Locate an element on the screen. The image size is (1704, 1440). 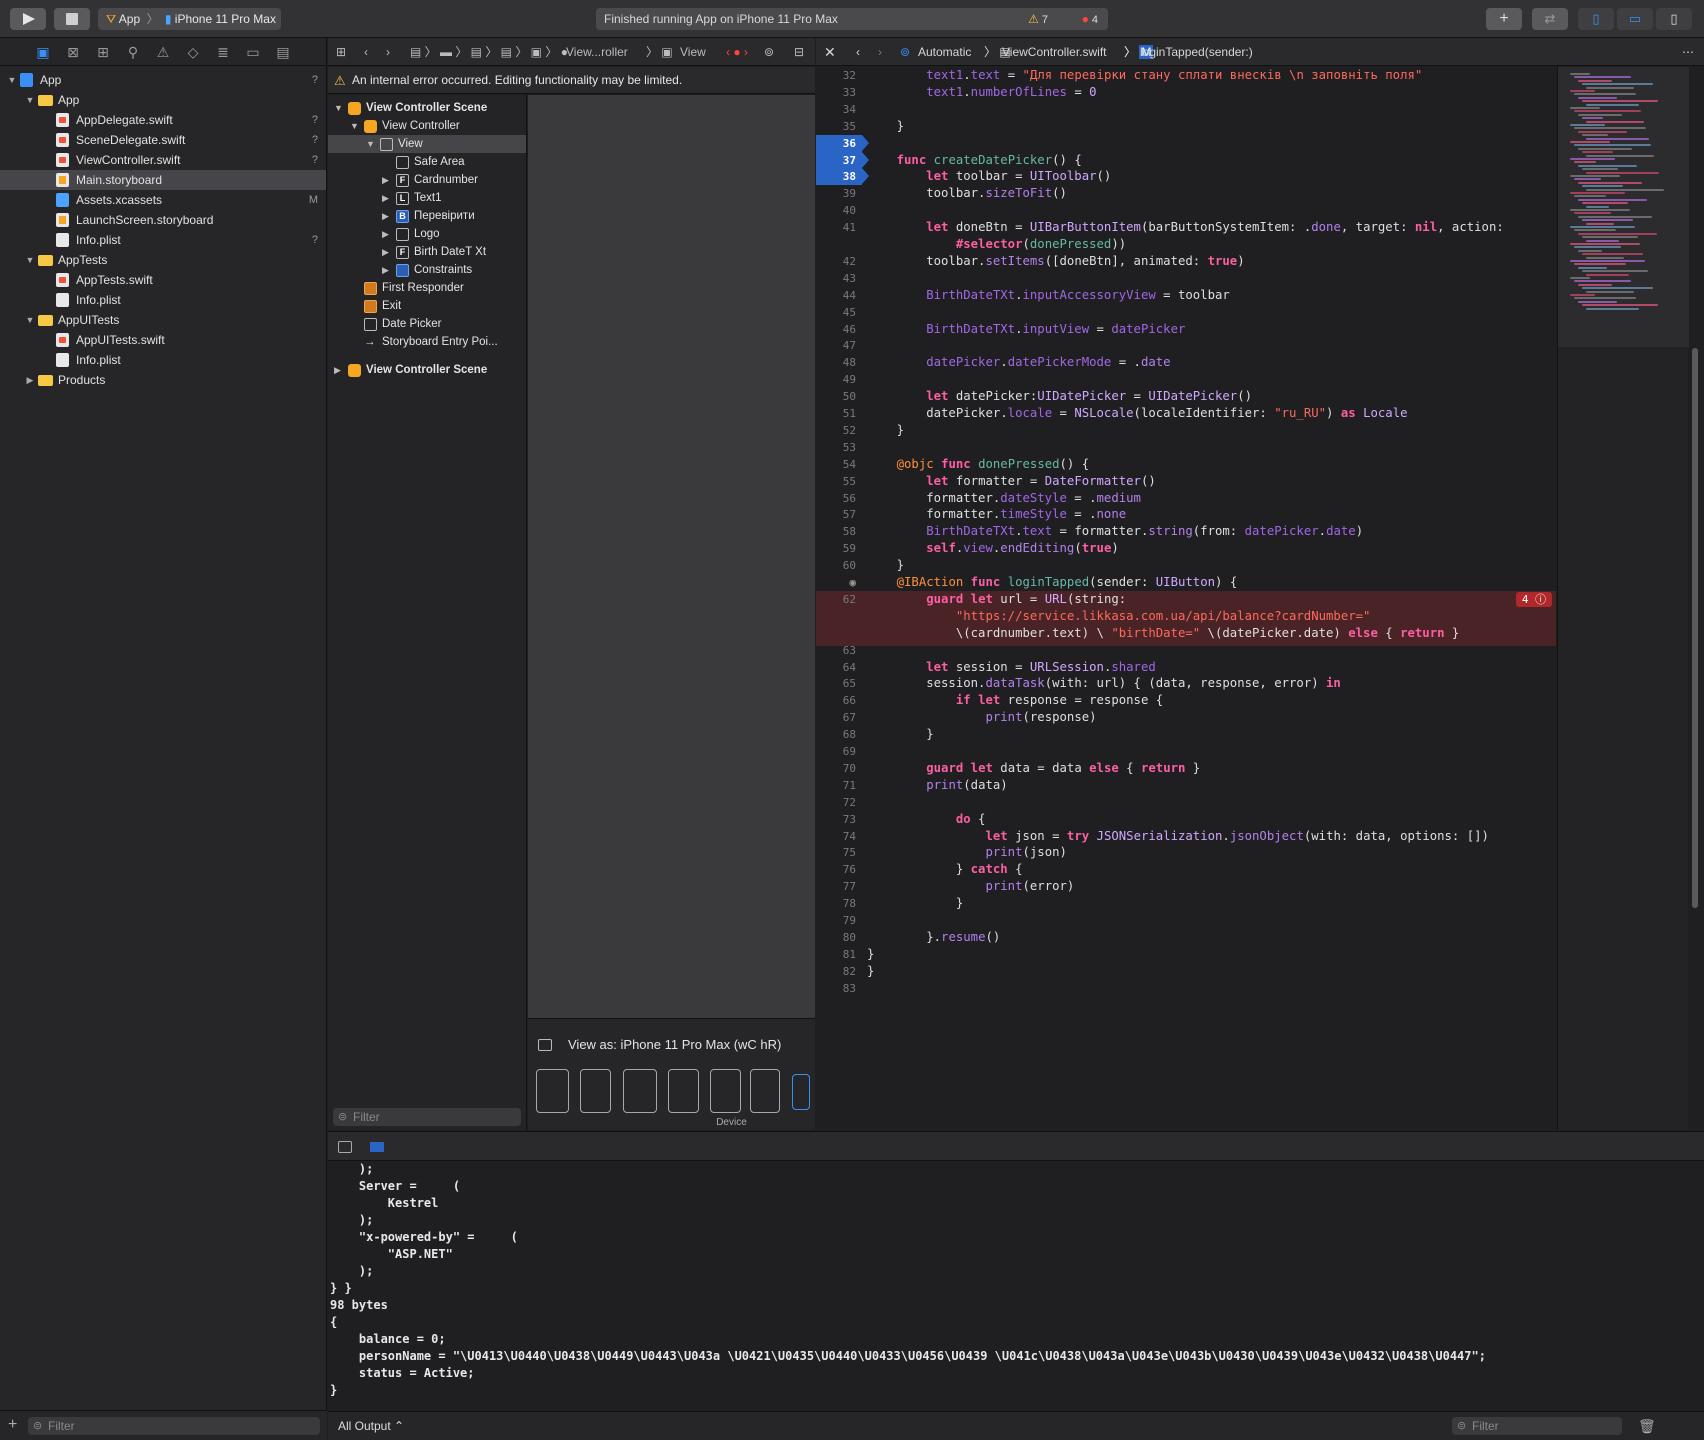
issue-icon: ⚠ is located at coordinates (163, 52).